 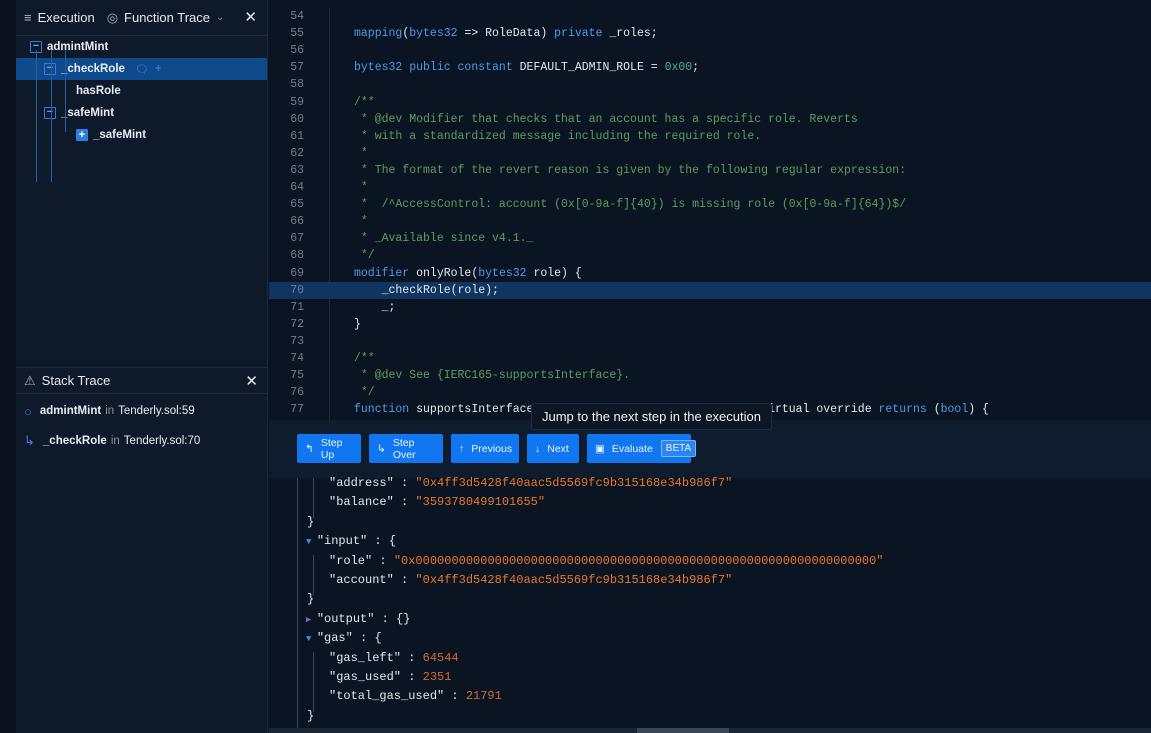 What do you see at coordinates (538, 448) in the screenshot?
I see `arrow-down-icon: ↓` at bounding box center [538, 448].